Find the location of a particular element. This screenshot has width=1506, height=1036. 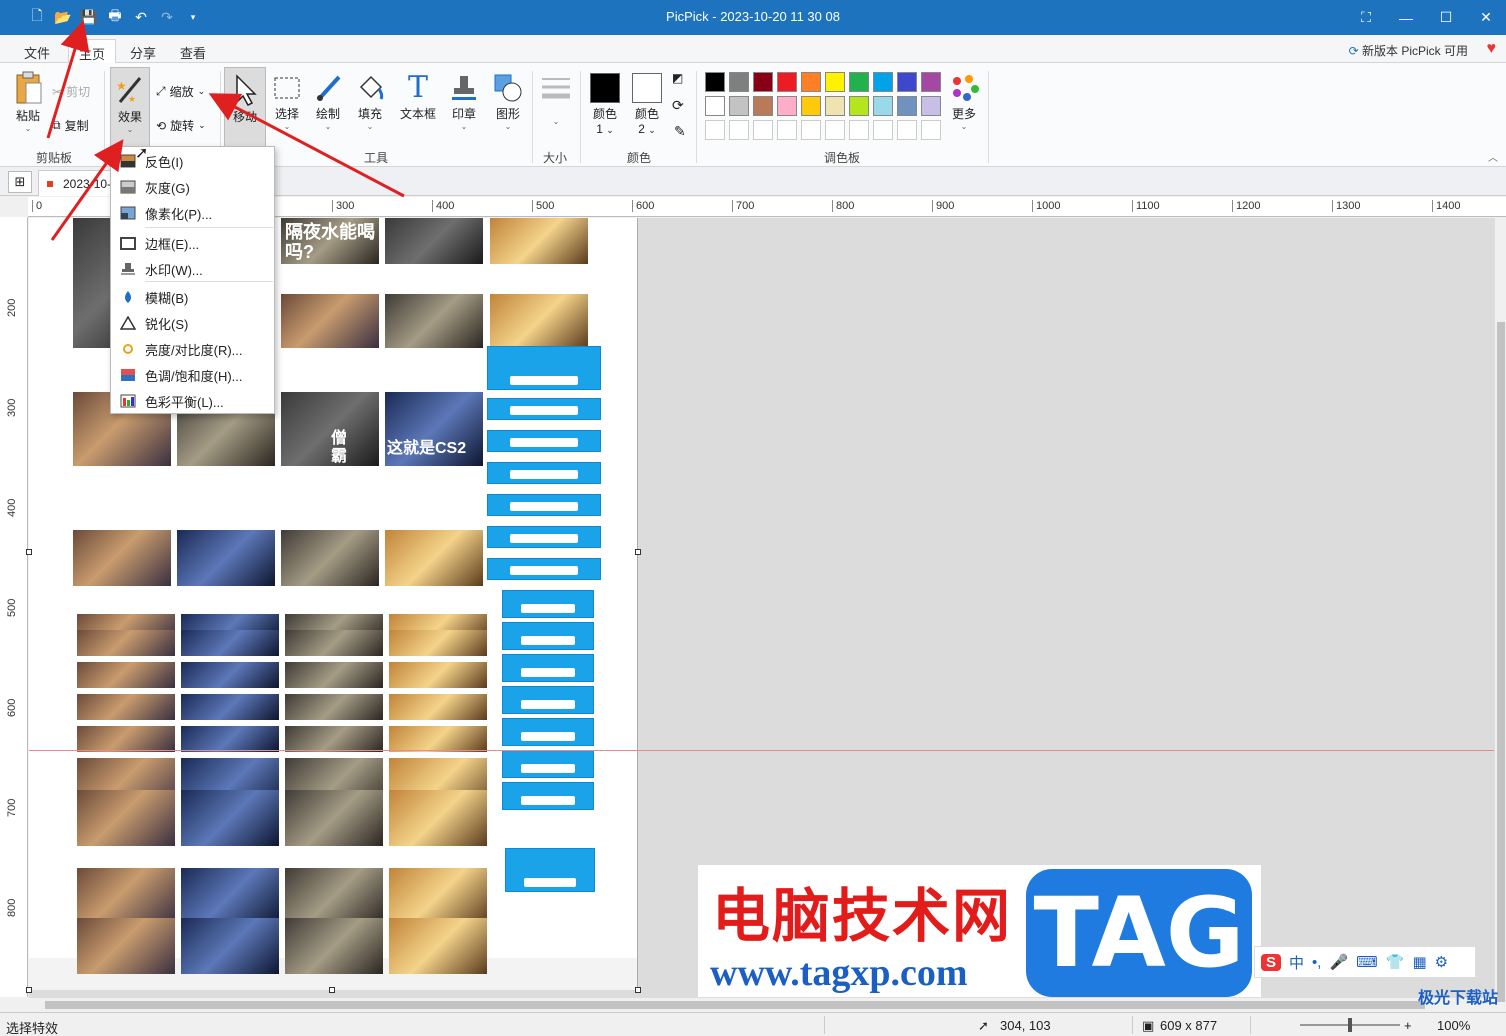

rotate-button: ⟲ 旋转 ⌄ is located at coordinates (181, 125).